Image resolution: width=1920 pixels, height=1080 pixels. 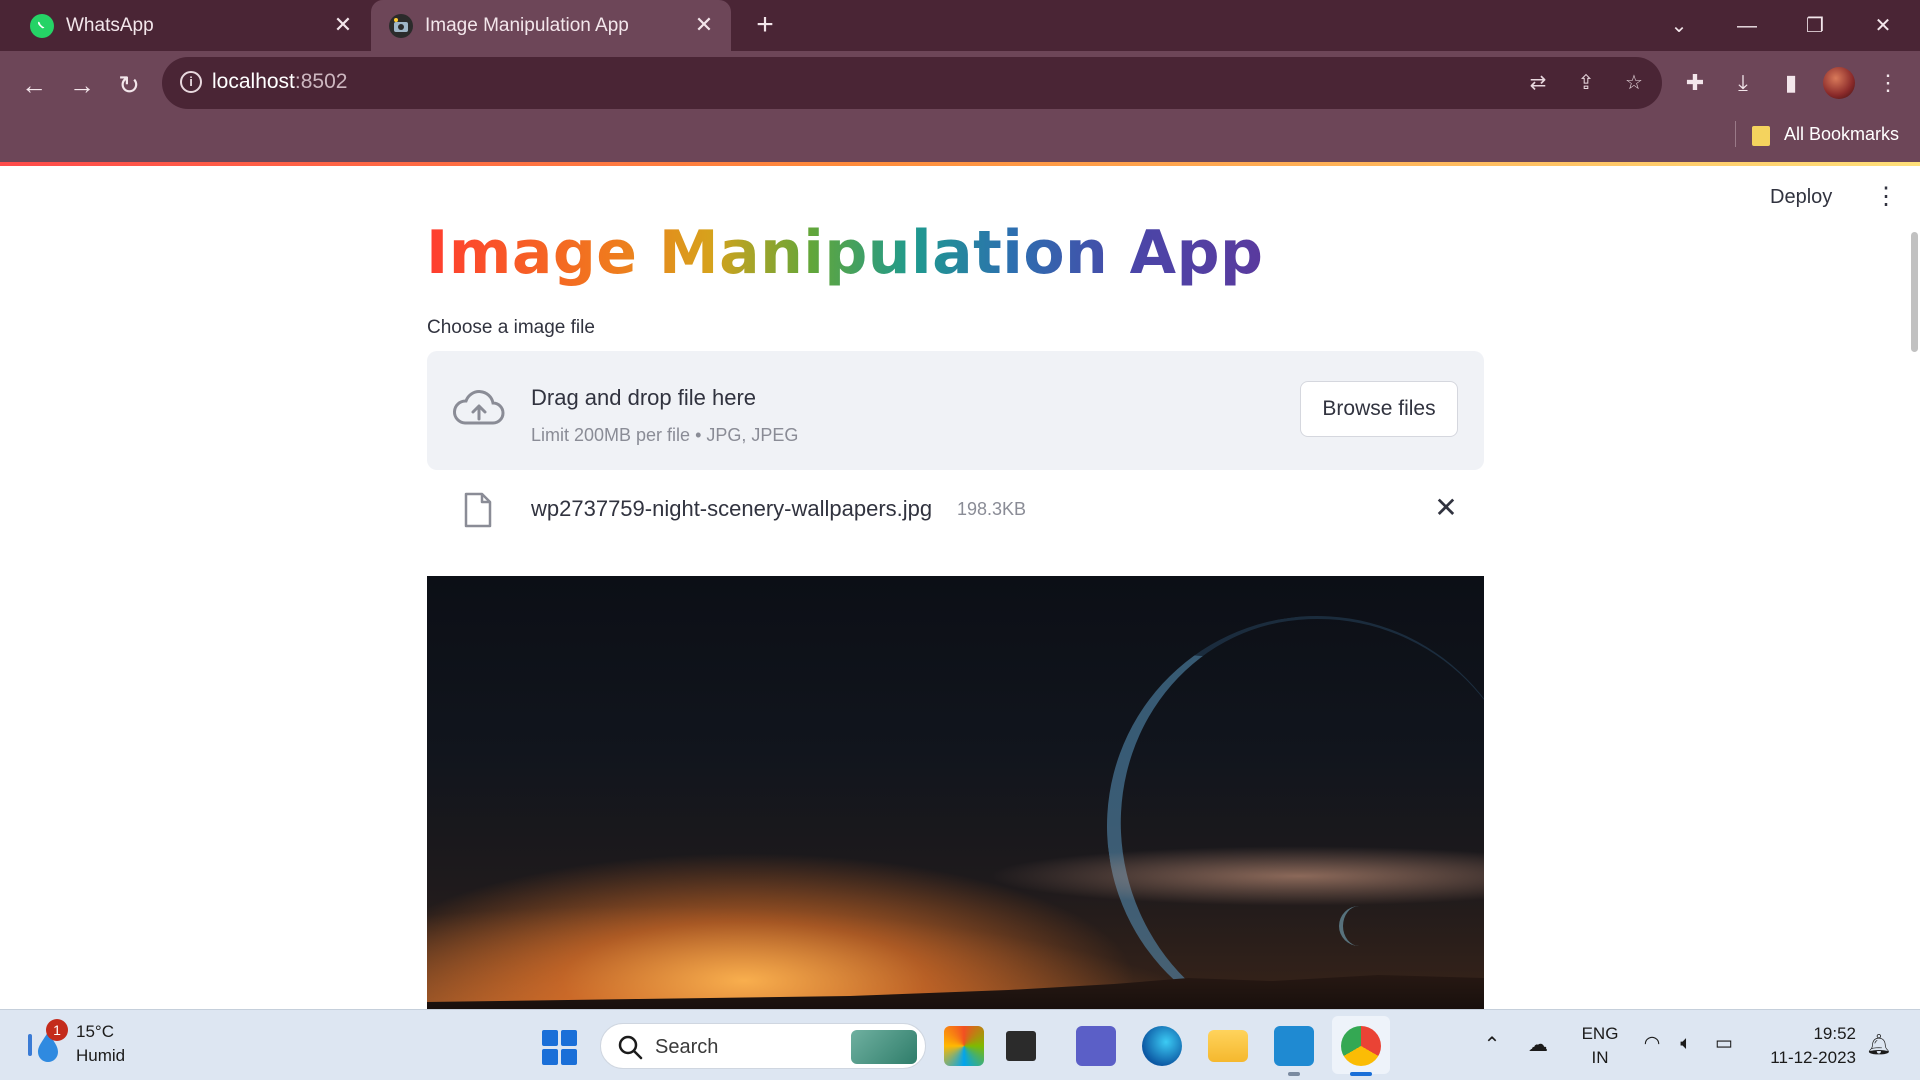 I want to click on browser-menu-icon: ⋮, so click(x=1888, y=83).